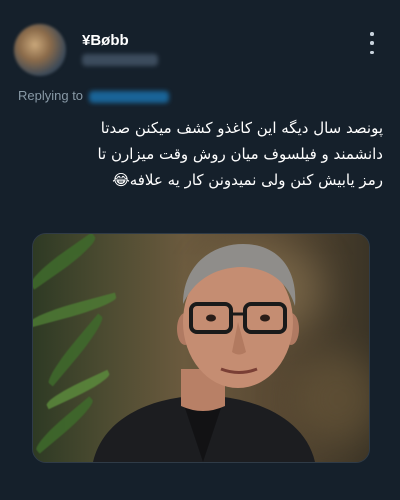 This screenshot has width=400, height=500. What do you see at coordinates (51, 95) in the screenshot?
I see `replying-to-label: Replying to` at bounding box center [51, 95].